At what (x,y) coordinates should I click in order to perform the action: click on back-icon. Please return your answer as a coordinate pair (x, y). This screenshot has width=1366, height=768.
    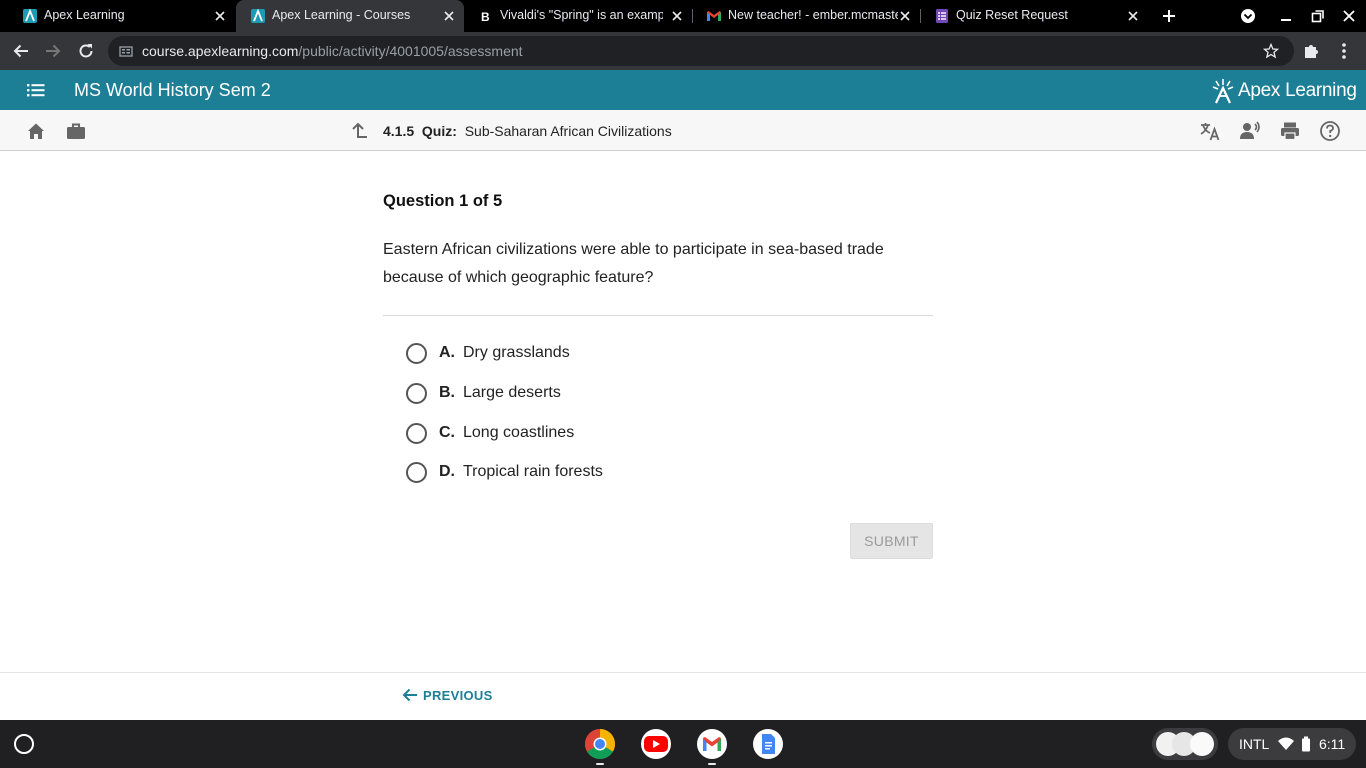
    Looking at the image, I should click on (21, 51).